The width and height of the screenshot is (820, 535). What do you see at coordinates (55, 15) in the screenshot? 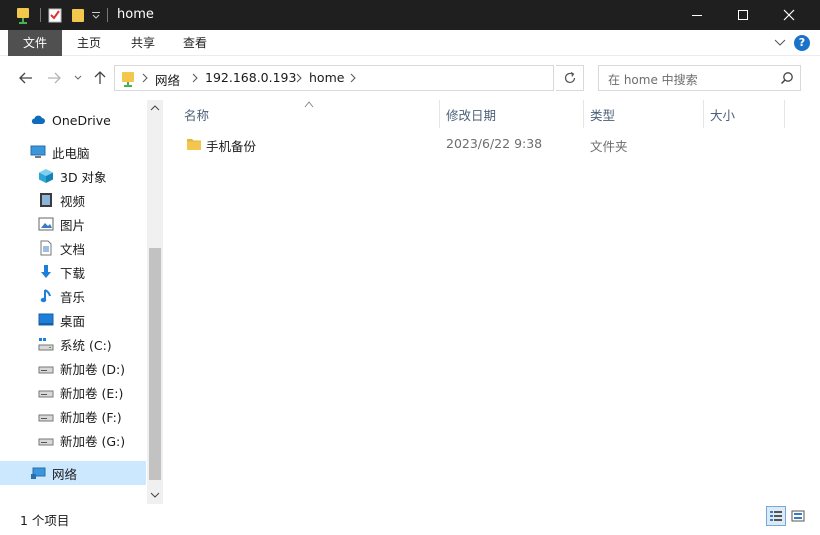
I see `properties-icon` at bounding box center [55, 15].